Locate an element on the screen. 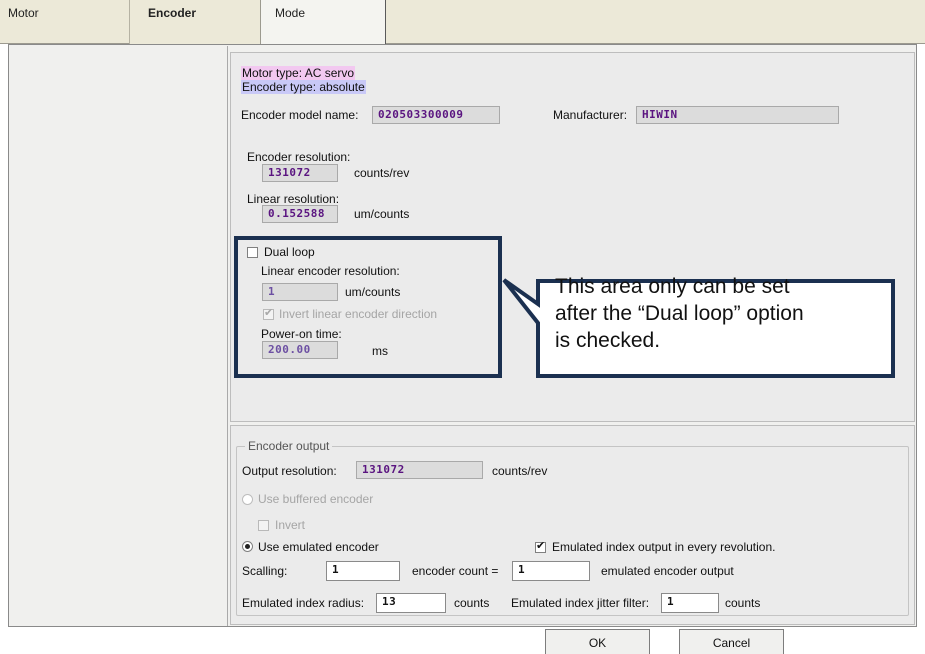 The height and width of the screenshot is (654, 925). use-emulated-encoder-label: Use emulated encoder is located at coordinates (318, 547).